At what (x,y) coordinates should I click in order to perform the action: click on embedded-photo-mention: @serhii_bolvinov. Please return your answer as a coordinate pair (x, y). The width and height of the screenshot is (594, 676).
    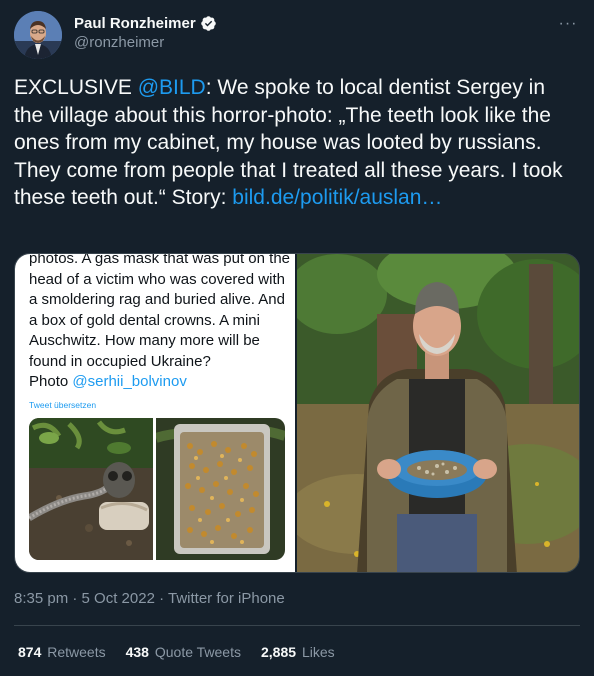
    Looking at the image, I should click on (129, 381).